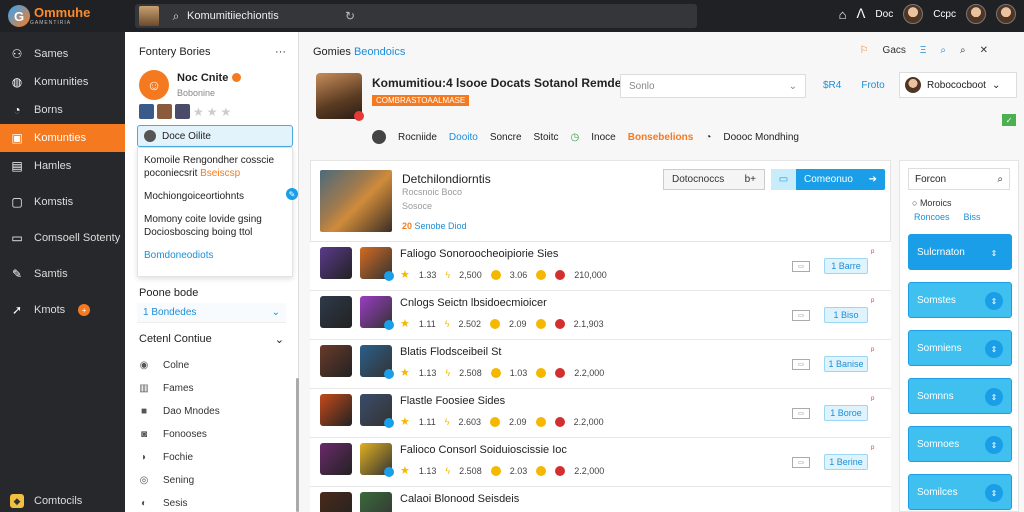  Describe the element at coordinates (46, 501) in the screenshot. I see `nav-bottom-item: ◆ Comtocils` at that location.